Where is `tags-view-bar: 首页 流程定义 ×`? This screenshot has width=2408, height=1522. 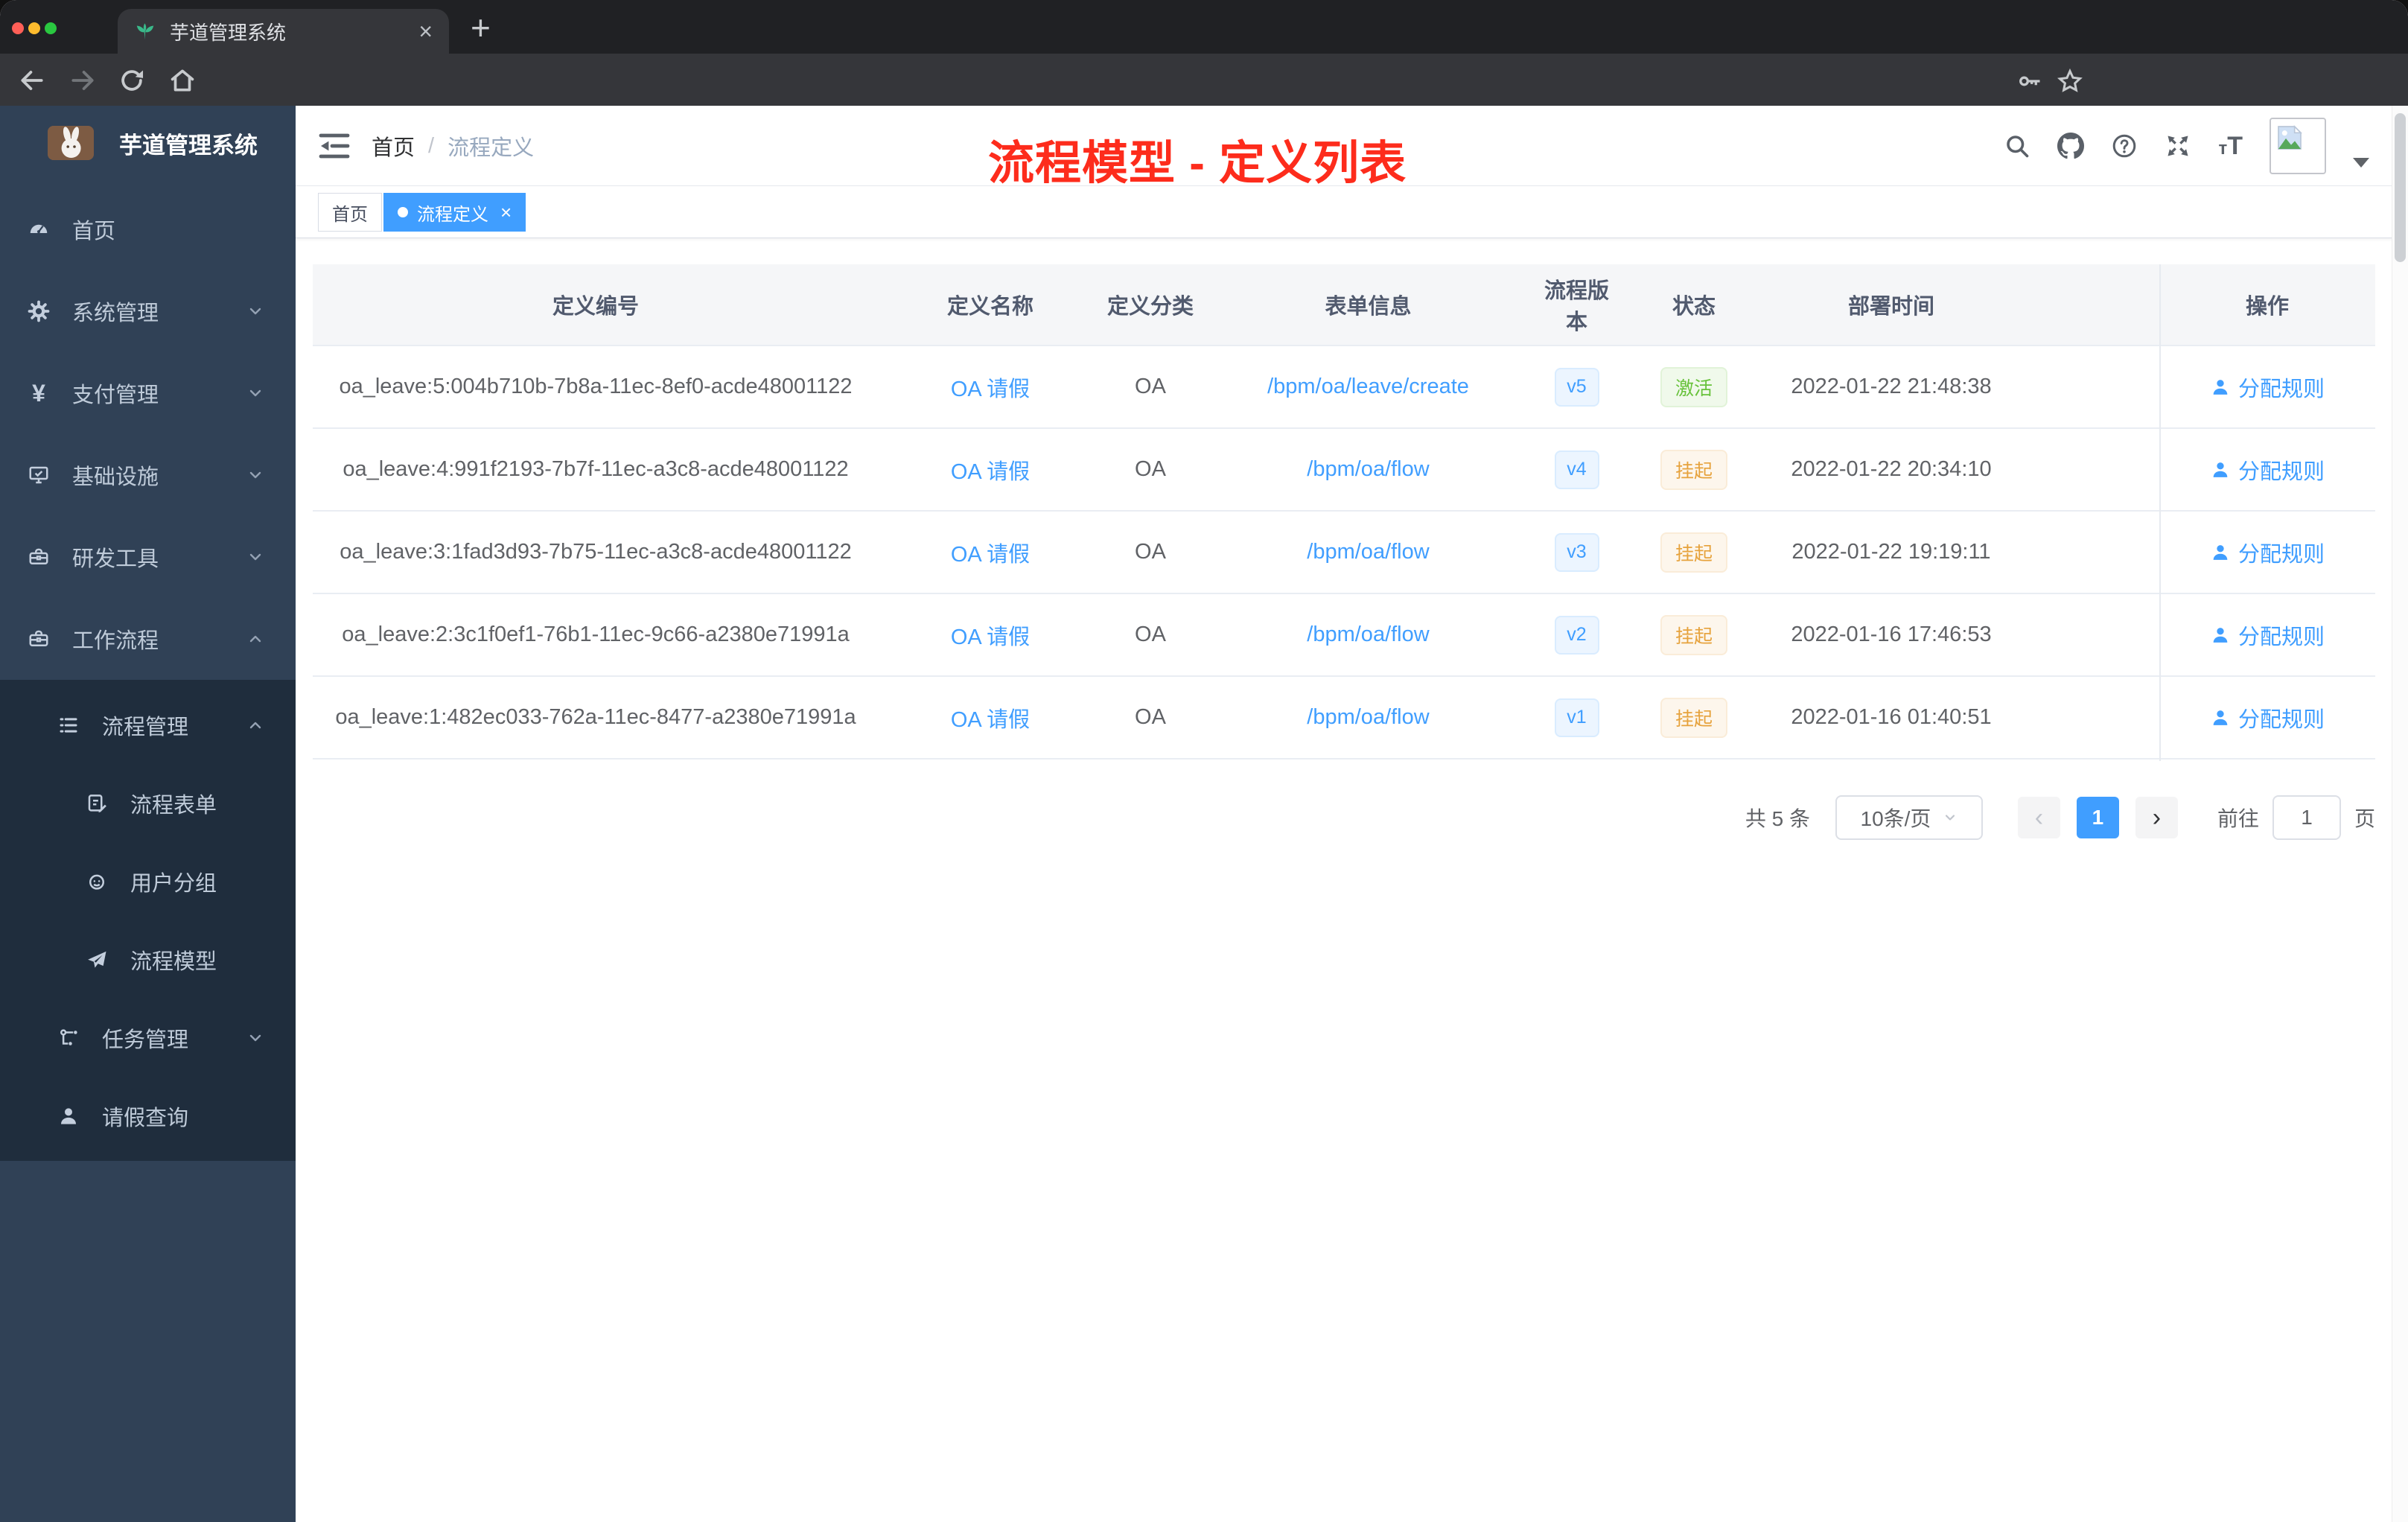
tags-view-bar: 首页 流程定义 × is located at coordinates (1352, 212).